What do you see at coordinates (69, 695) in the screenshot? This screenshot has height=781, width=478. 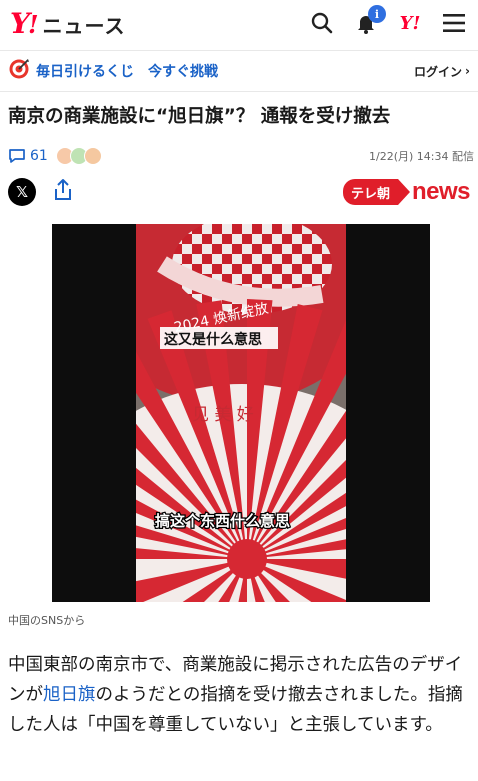 I see `rising-sun-flag-link: 旭日旗` at bounding box center [69, 695].